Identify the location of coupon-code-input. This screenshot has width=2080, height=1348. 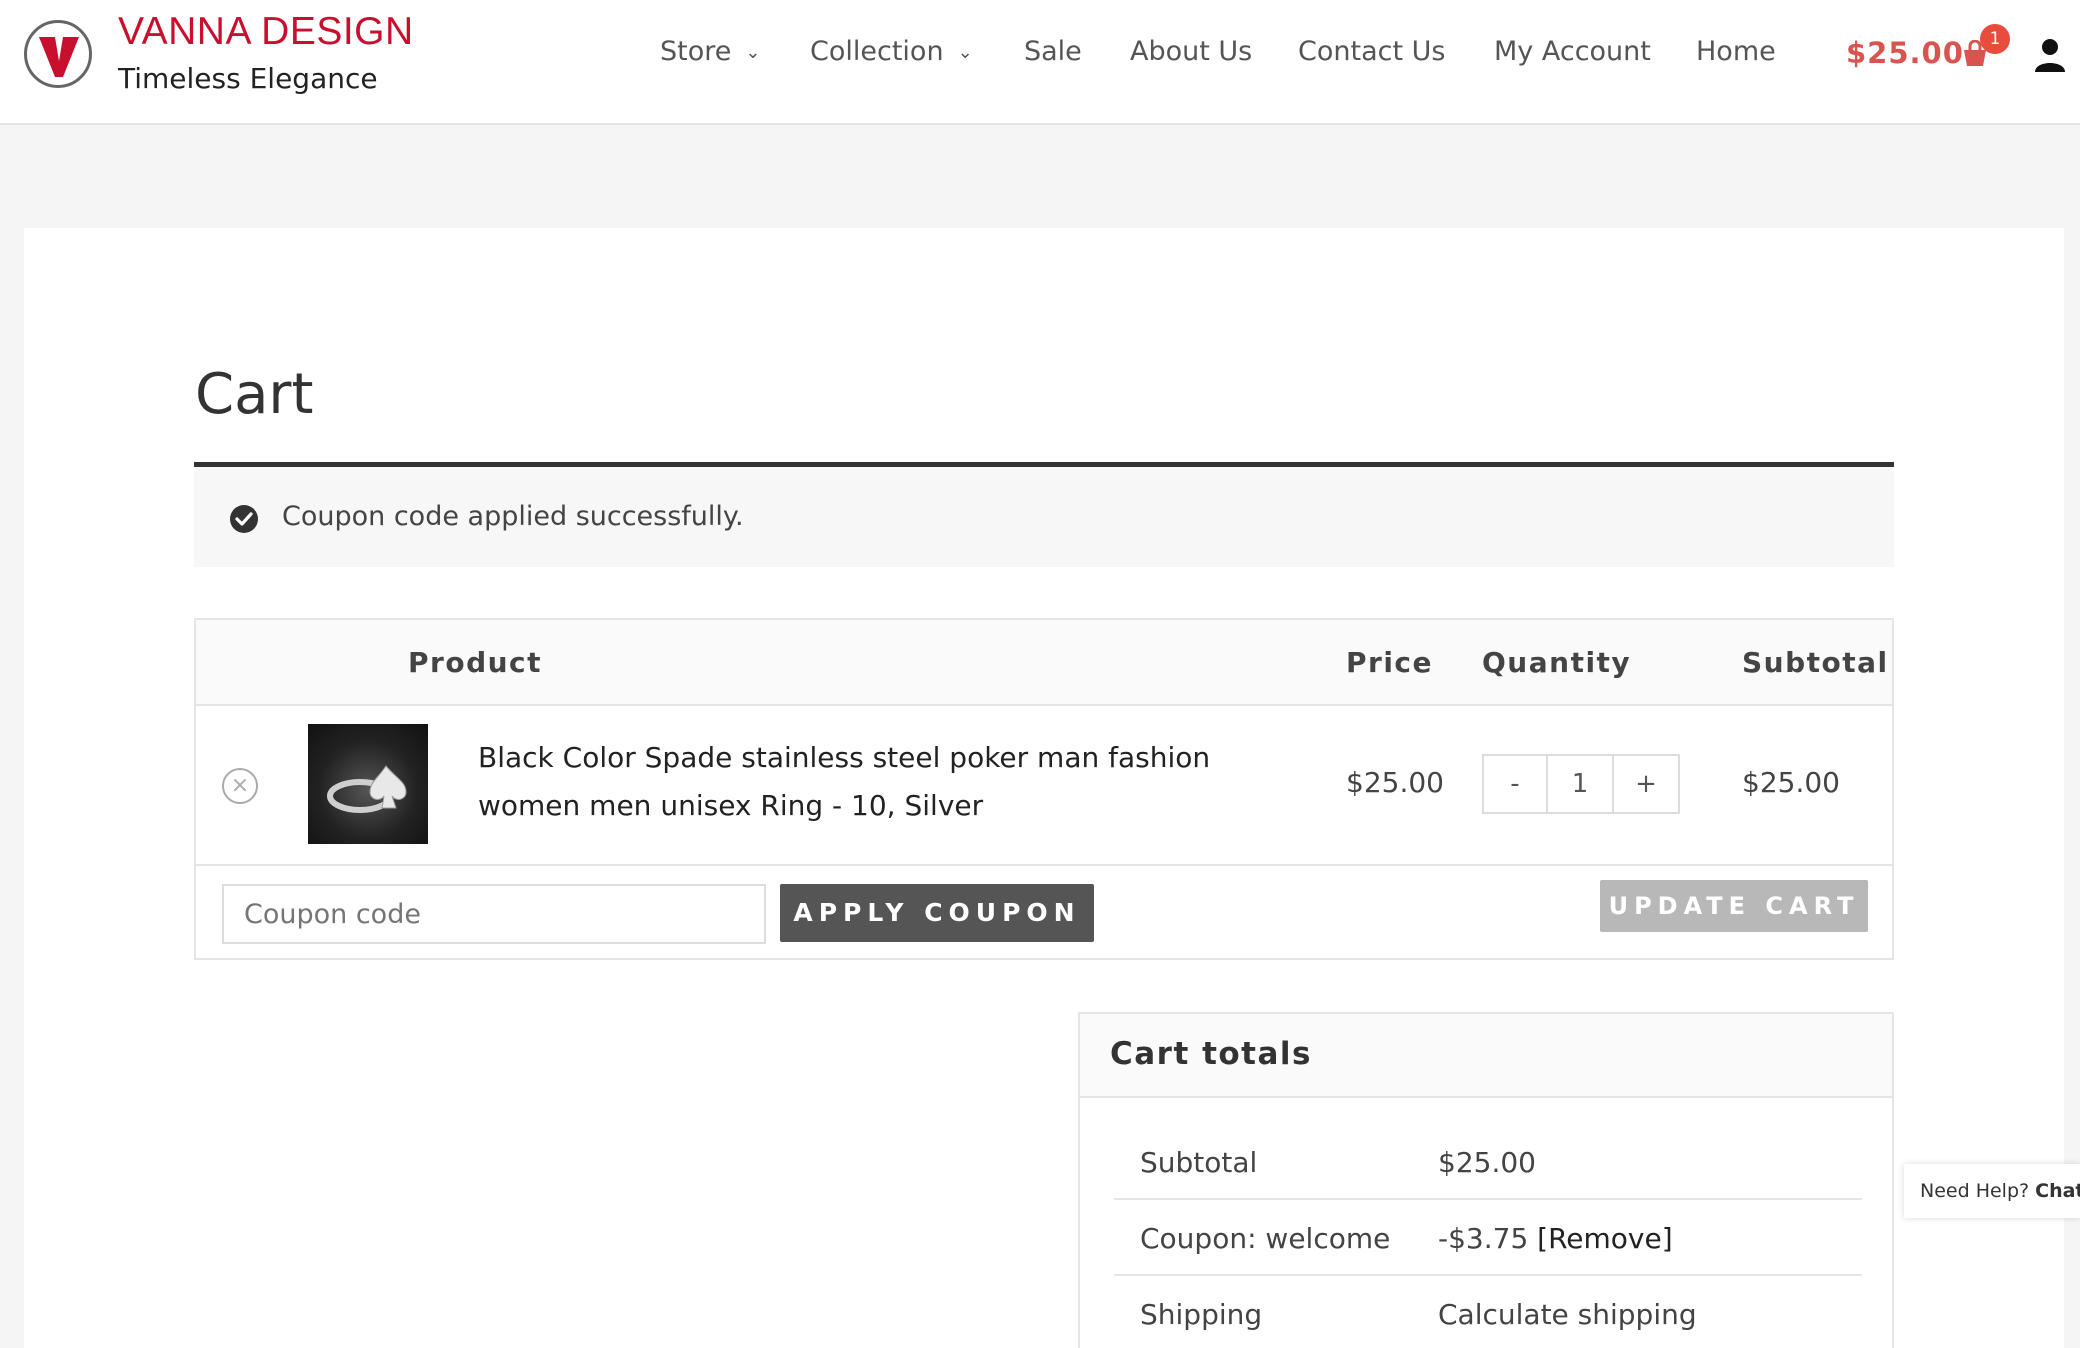
(494, 914).